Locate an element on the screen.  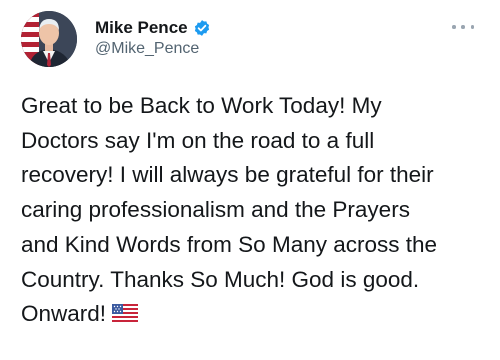
author-name-row: Mike Pence is located at coordinates (153, 28).